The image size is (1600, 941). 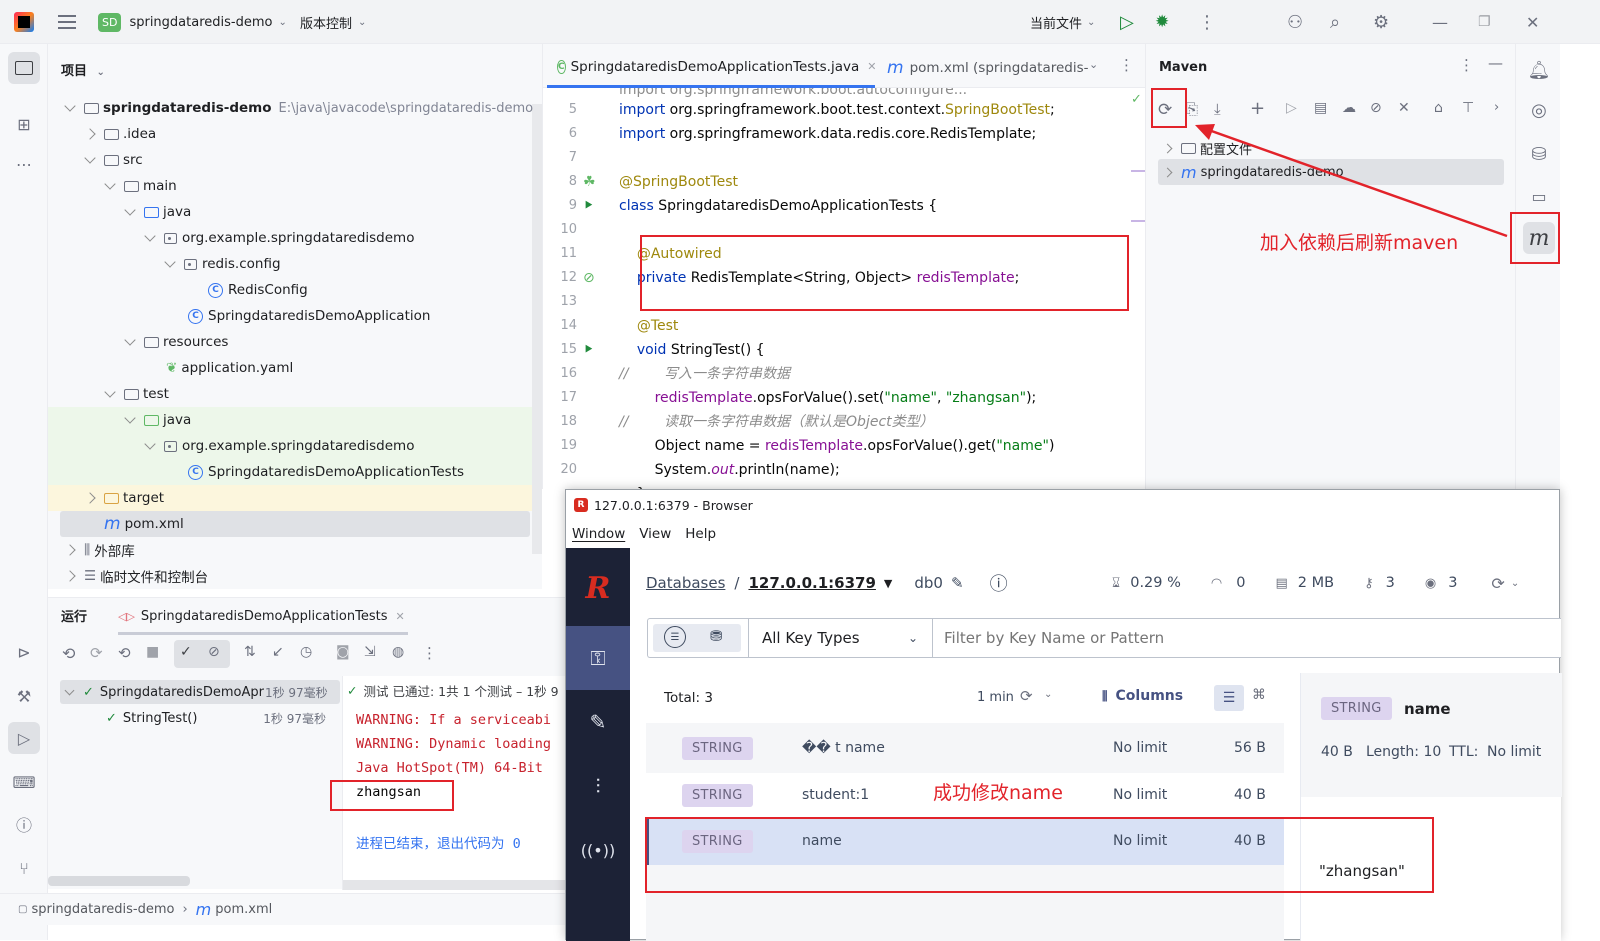 What do you see at coordinates (229, 368) in the screenshot?
I see `tree-item-application-yaml: ❦ application.yaml` at bounding box center [229, 368].